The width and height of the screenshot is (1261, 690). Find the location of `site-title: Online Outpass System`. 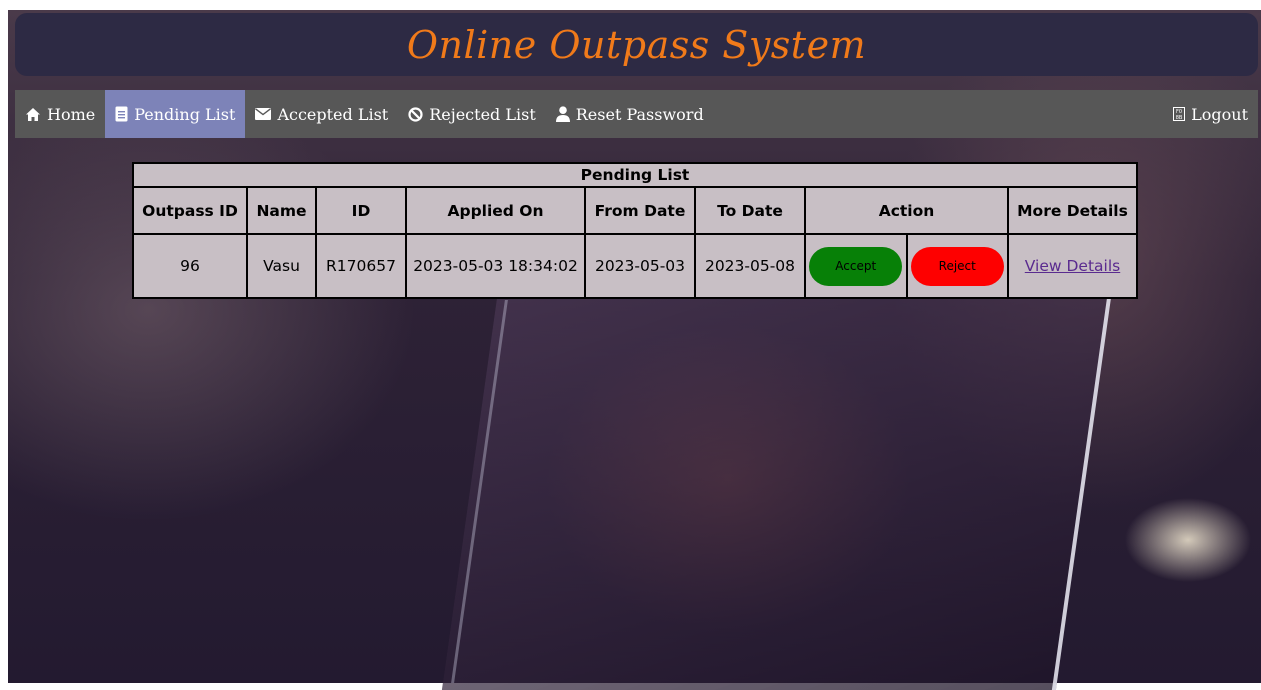

site-title: Online Outpass System is located at coordinates (636, 44).